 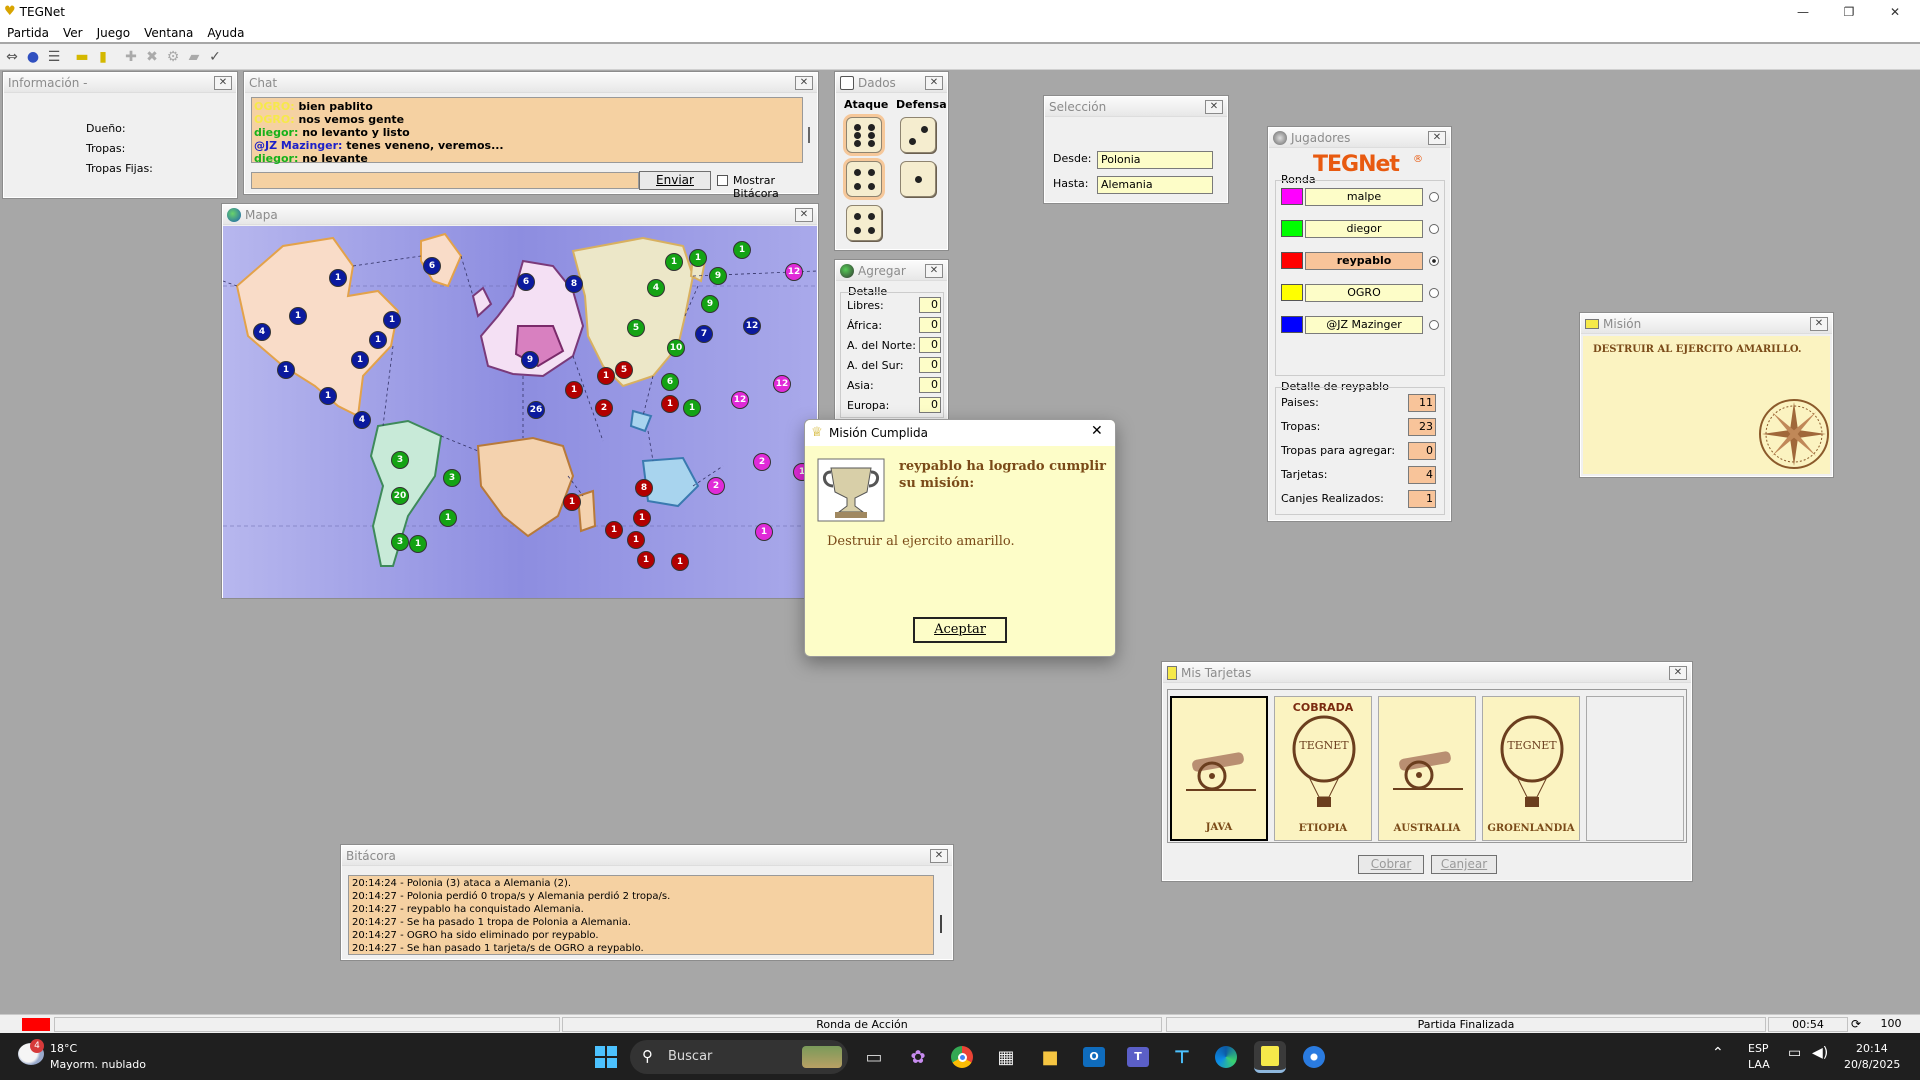 What do you see at coordinates (1434, 261) in the screenshot?
I see `player-radio-selected` at bounding box center [1434, 261].